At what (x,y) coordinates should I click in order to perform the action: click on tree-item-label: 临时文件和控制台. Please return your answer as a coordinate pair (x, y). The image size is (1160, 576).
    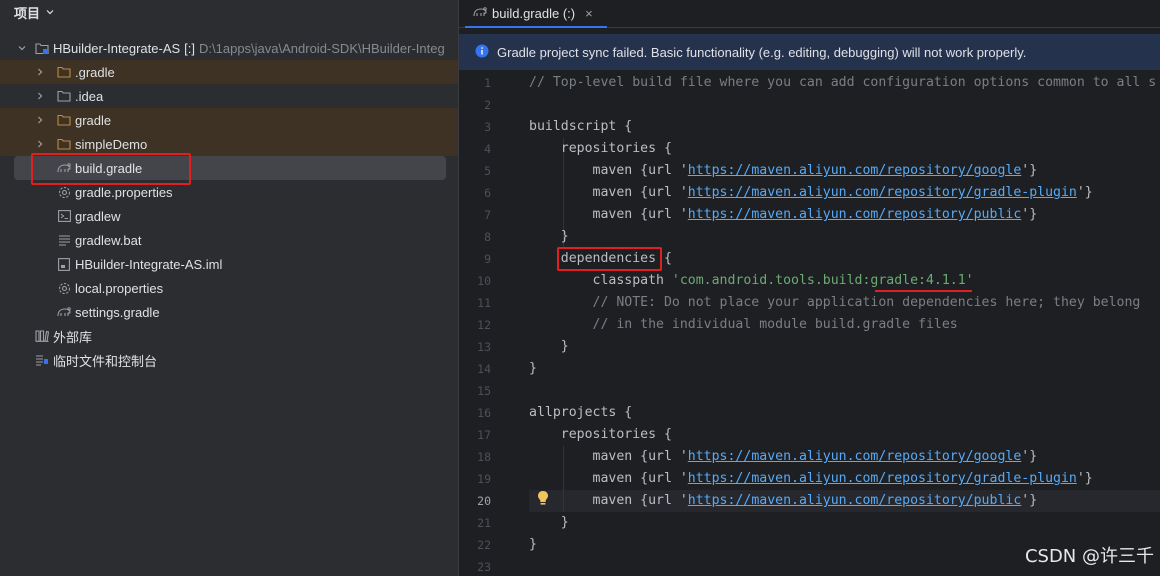
    Looking at the image, I should click on (105, 361).